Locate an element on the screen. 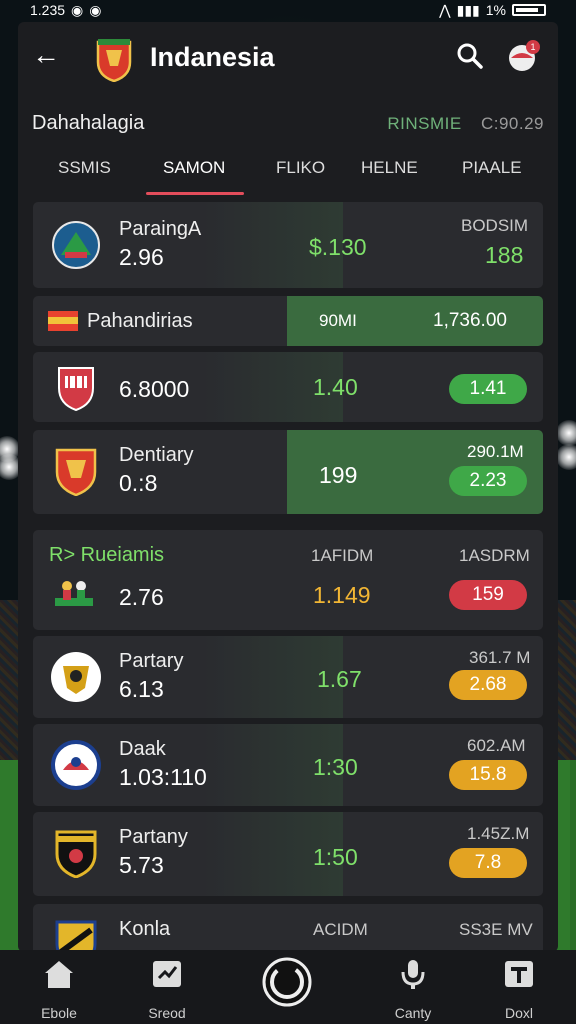 This screenshot has width=576, height=1024. row-name: Pahandirias is located at coordinates (140, 321).